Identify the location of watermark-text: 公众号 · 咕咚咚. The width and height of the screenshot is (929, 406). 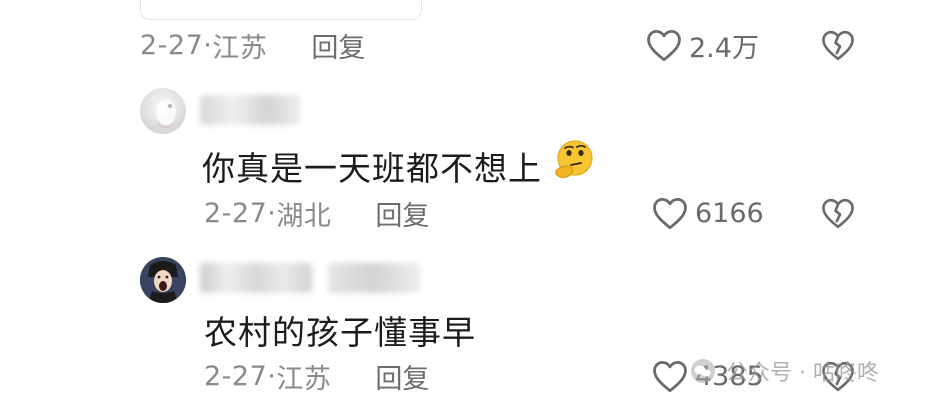
(802, 373).